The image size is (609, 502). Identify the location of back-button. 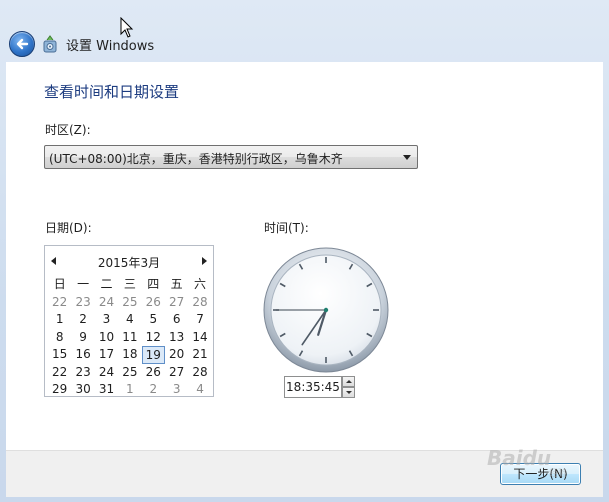
(22, 44).